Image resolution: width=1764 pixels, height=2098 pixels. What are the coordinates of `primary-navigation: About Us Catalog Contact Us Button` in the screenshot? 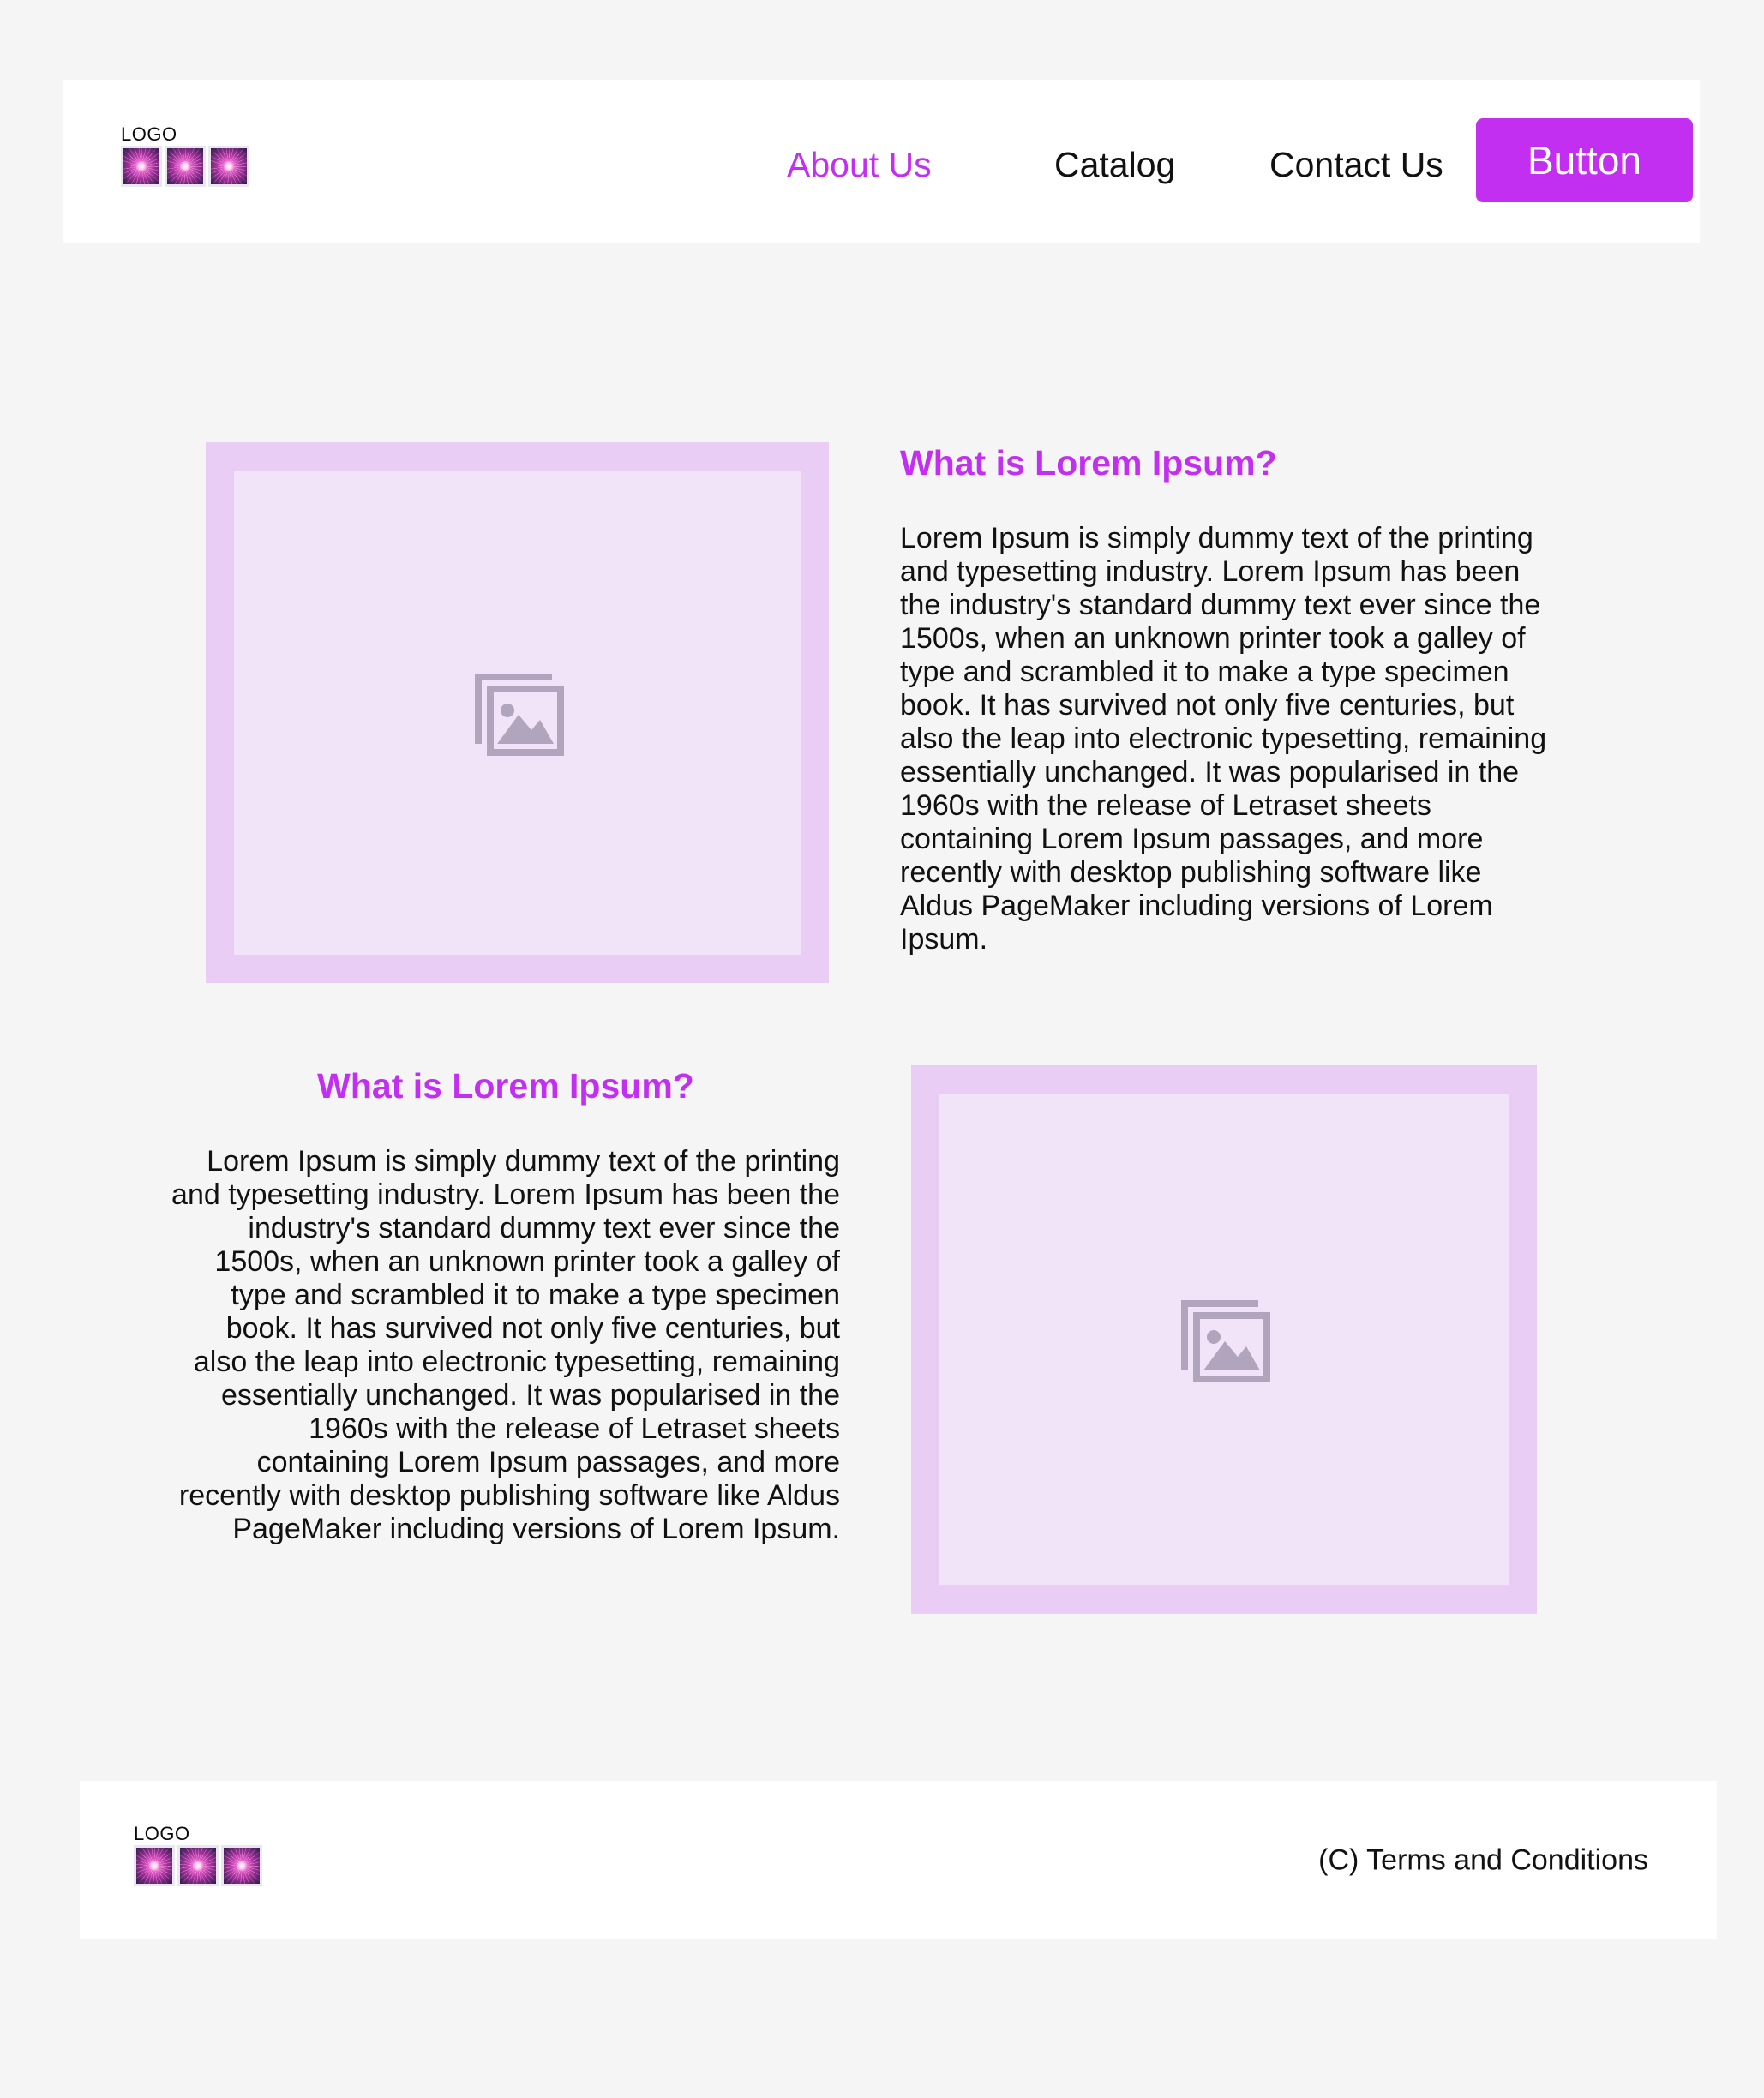 It's located at (1207, 161).